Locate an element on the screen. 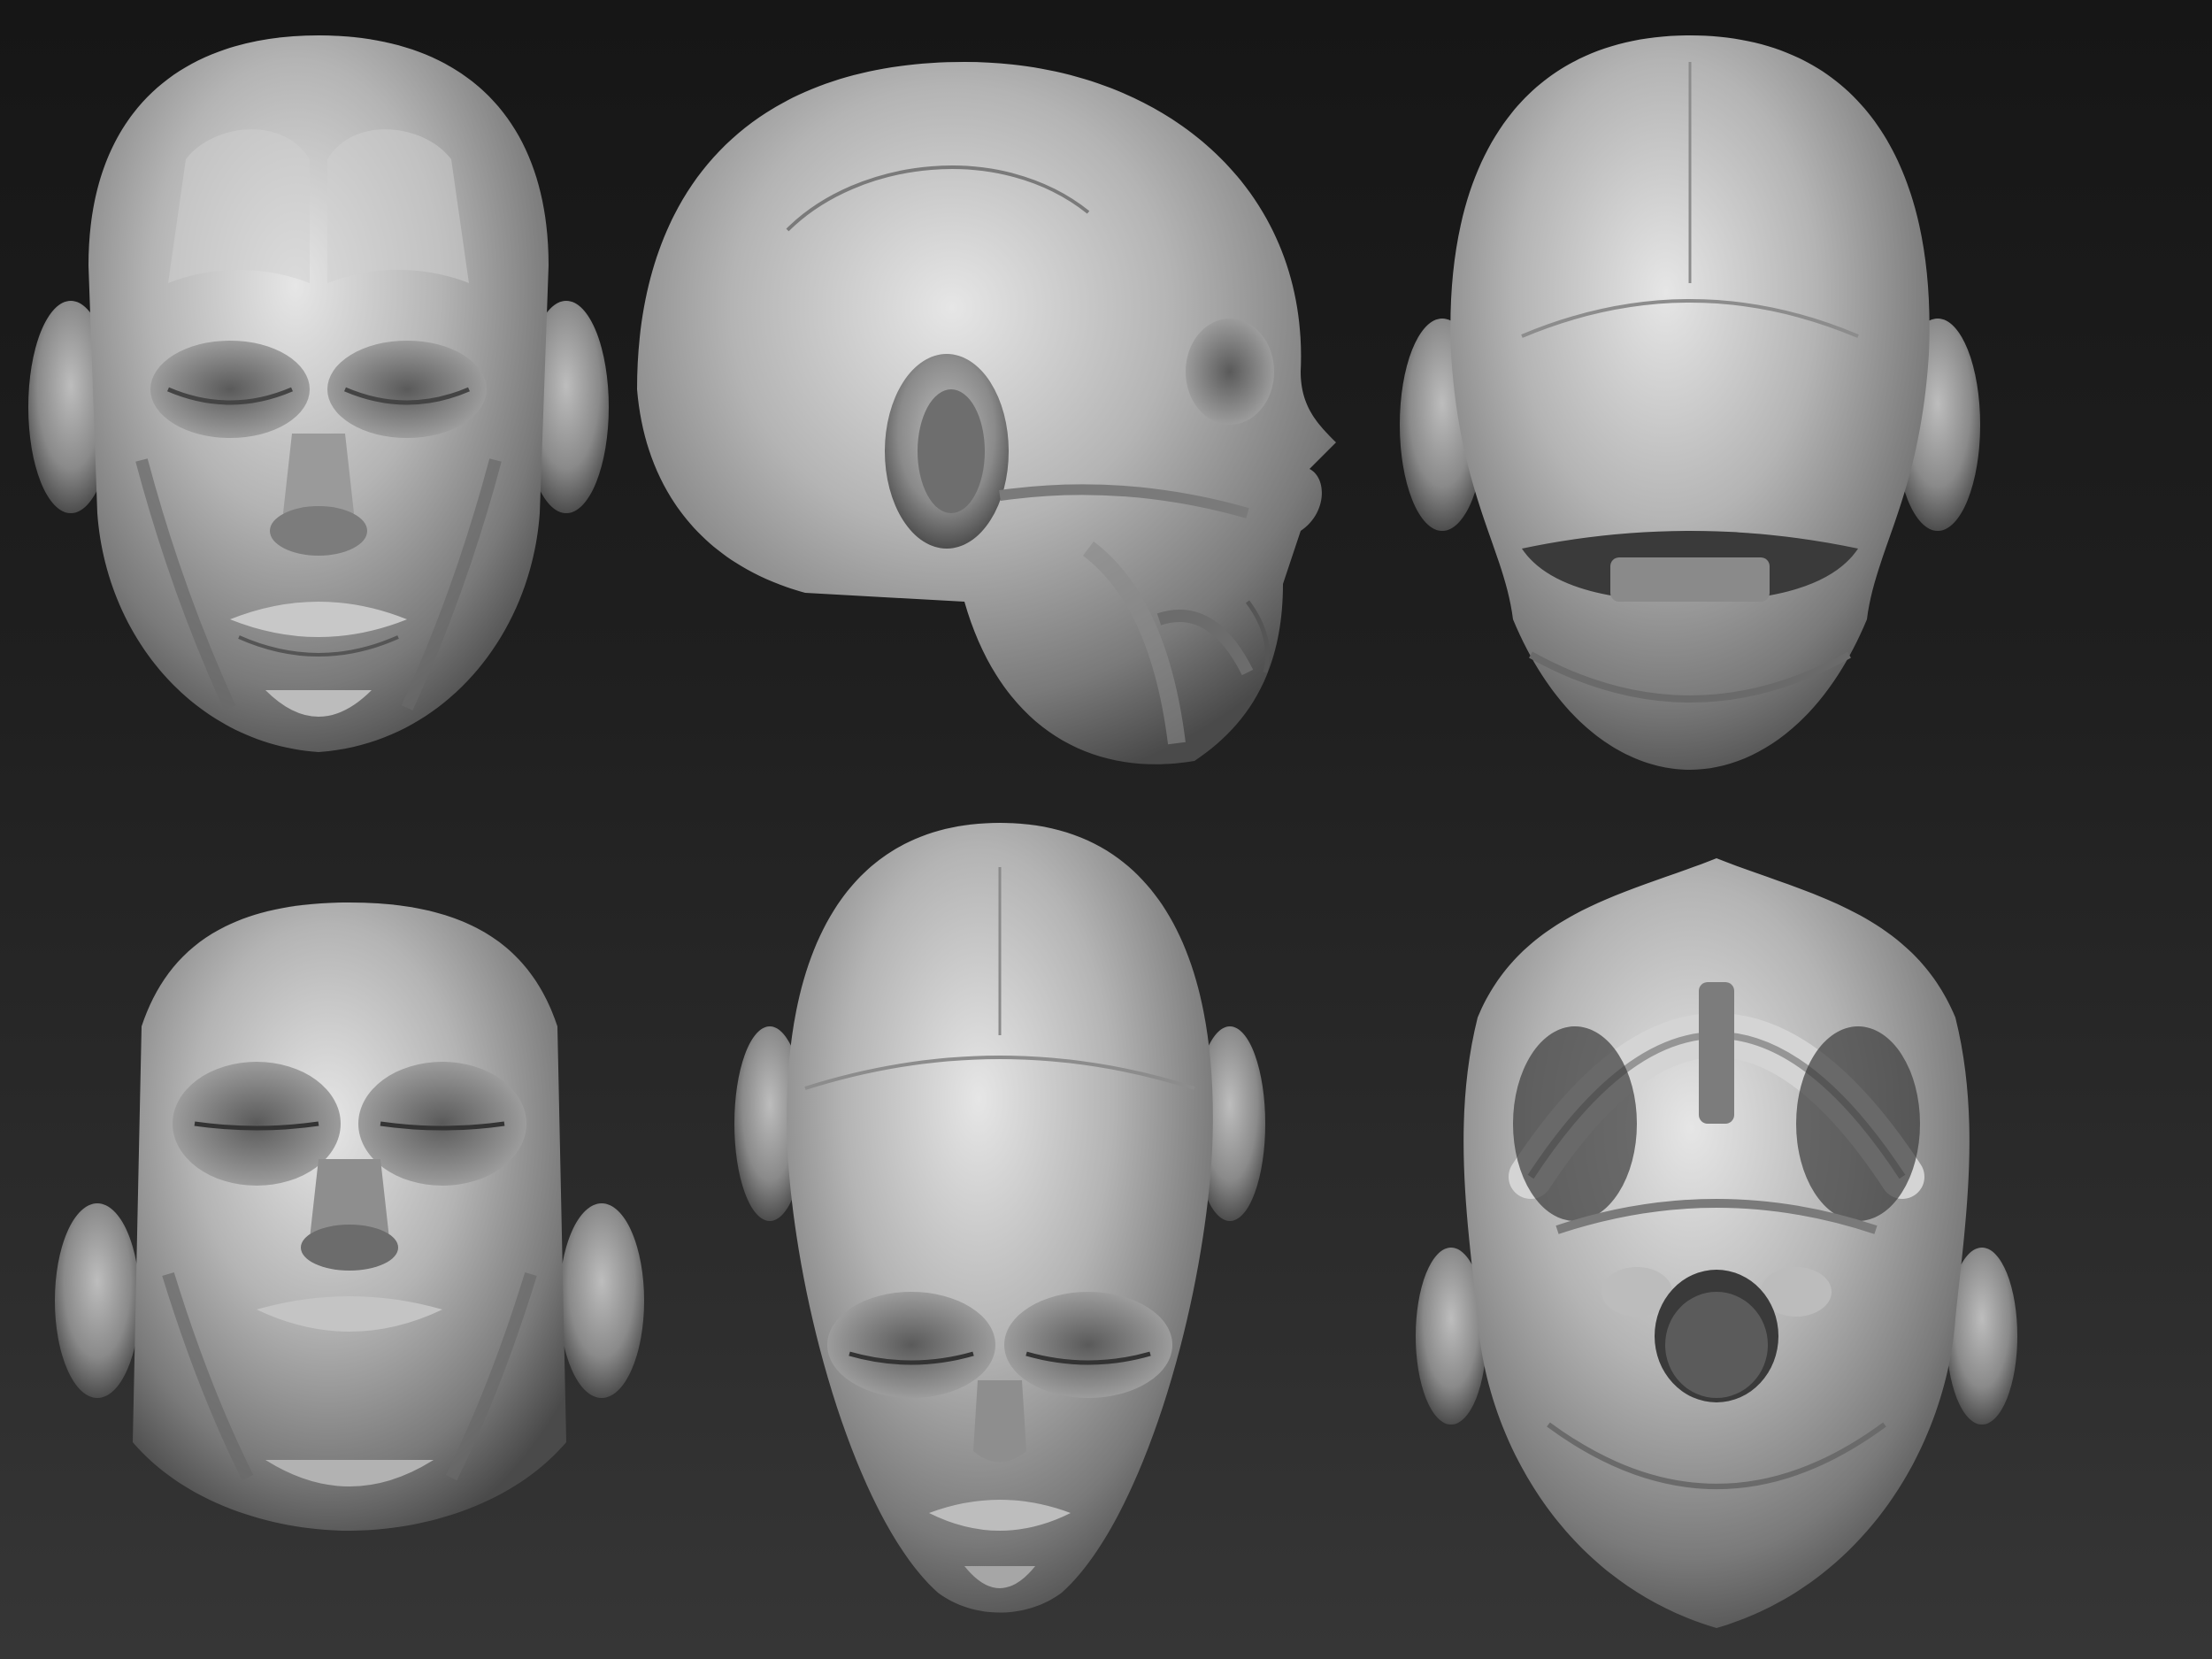 Image resolution: width=2212 pixels, height=1659 pixels. head-bottom-skull-base-view is located at coordinates (1717, 1248).